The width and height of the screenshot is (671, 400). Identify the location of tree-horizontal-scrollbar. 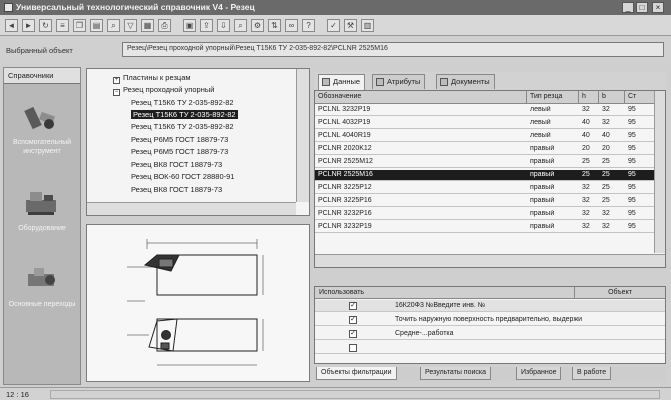
(191, 208).